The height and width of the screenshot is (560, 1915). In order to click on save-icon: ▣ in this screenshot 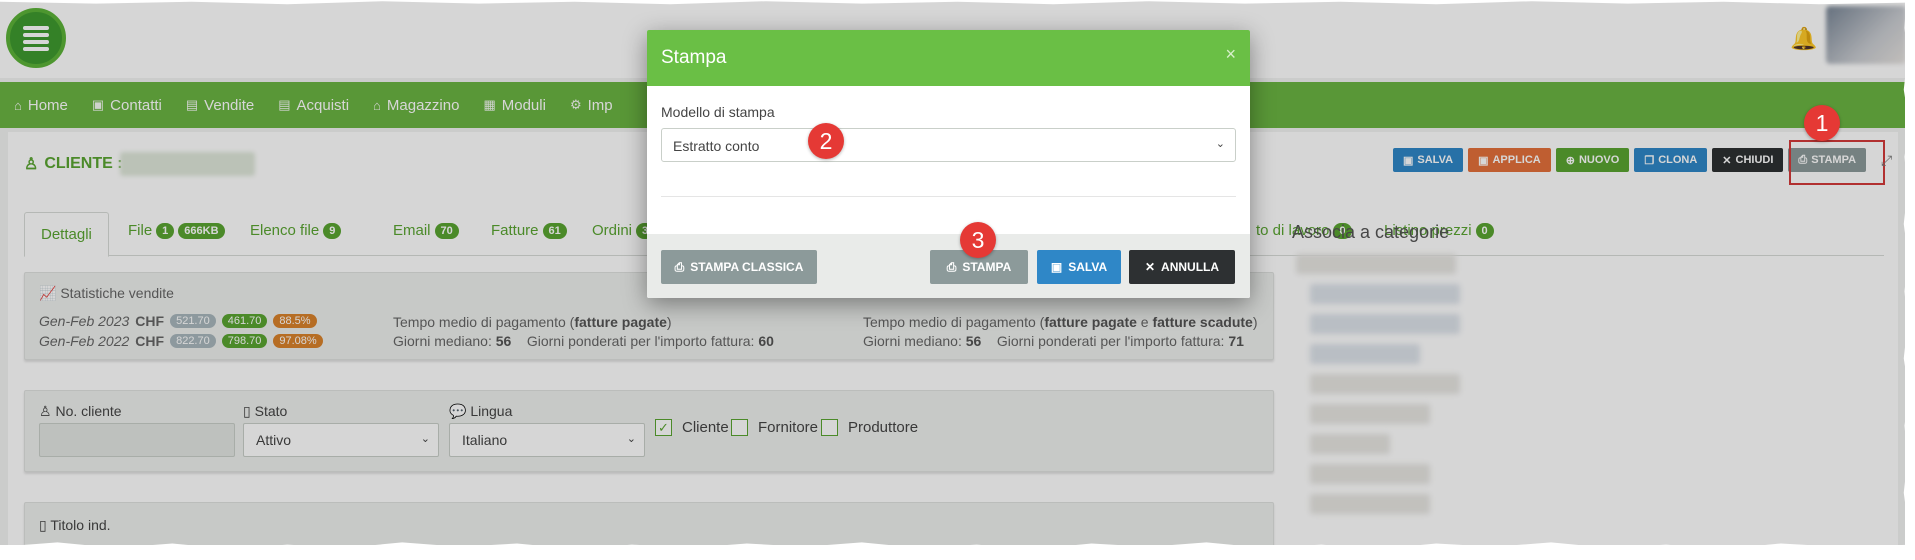, I will do `click(1056, 267)`.